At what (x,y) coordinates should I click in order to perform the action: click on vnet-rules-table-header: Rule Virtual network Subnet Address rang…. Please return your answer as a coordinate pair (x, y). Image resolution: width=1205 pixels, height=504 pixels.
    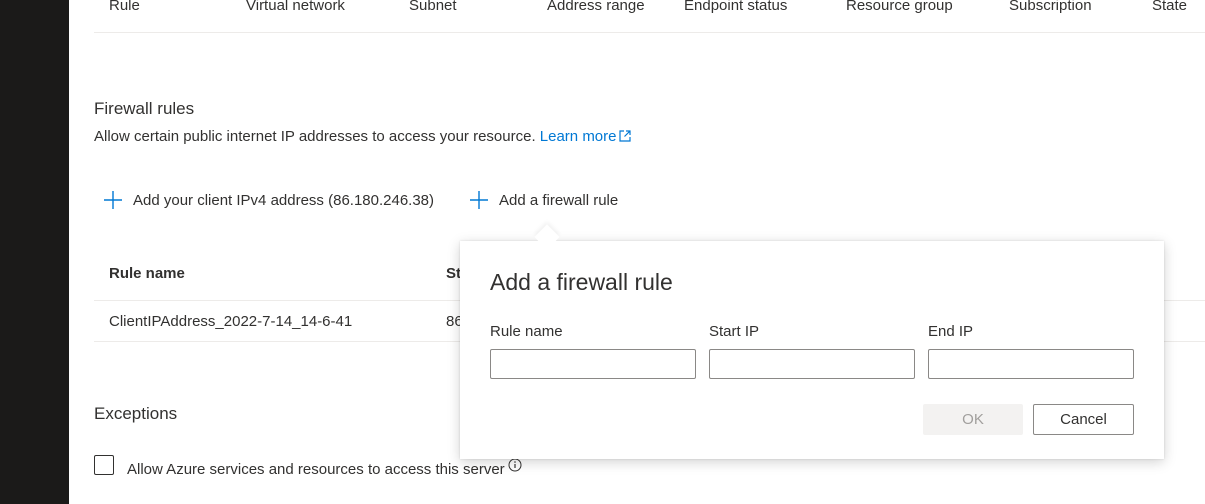
    Looking at the image, I should click on (649, 16).